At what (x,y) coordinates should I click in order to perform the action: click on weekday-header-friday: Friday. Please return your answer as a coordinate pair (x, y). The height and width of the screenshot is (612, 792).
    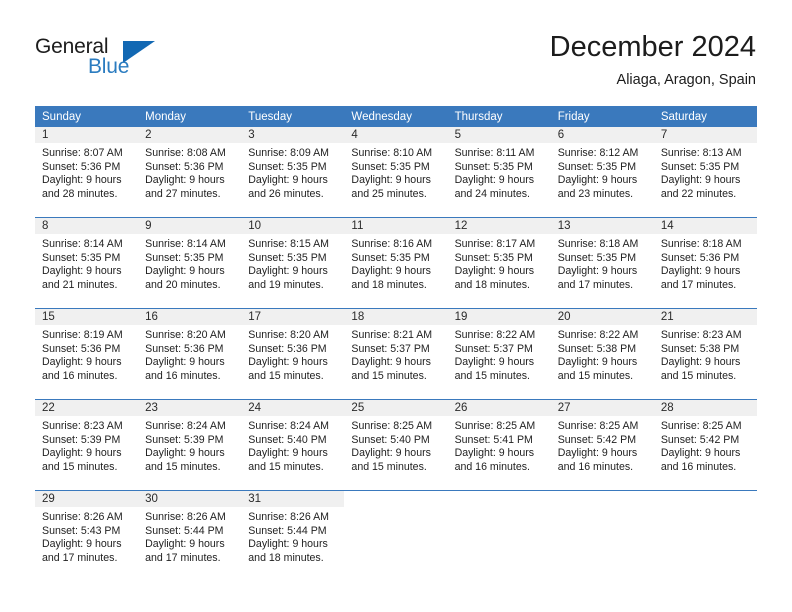
    Looking at the image, I should click on (602, 116).